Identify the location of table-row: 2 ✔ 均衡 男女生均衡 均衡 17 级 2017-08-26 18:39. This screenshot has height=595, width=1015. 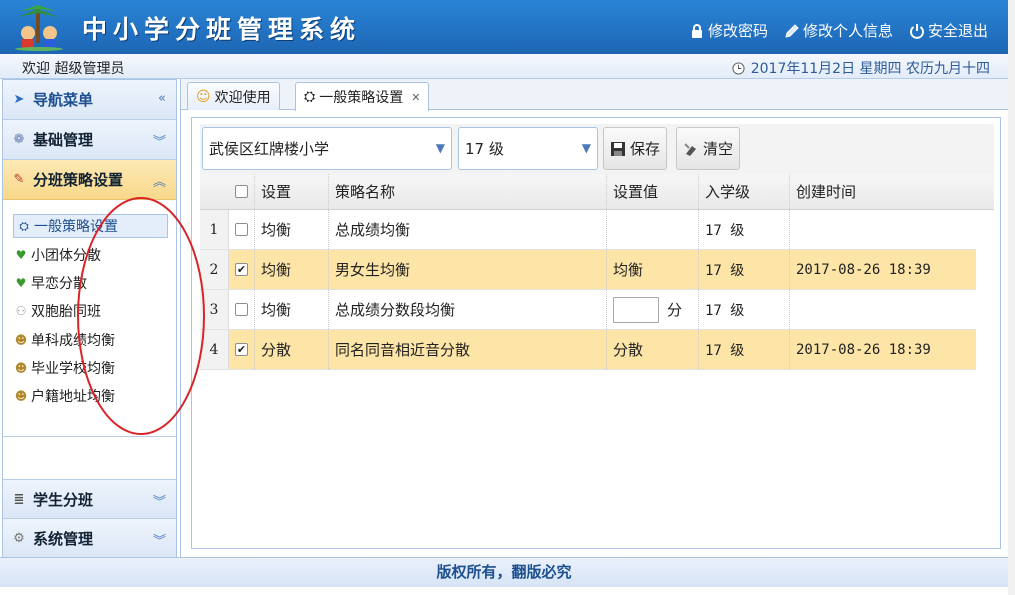
(588, 270).